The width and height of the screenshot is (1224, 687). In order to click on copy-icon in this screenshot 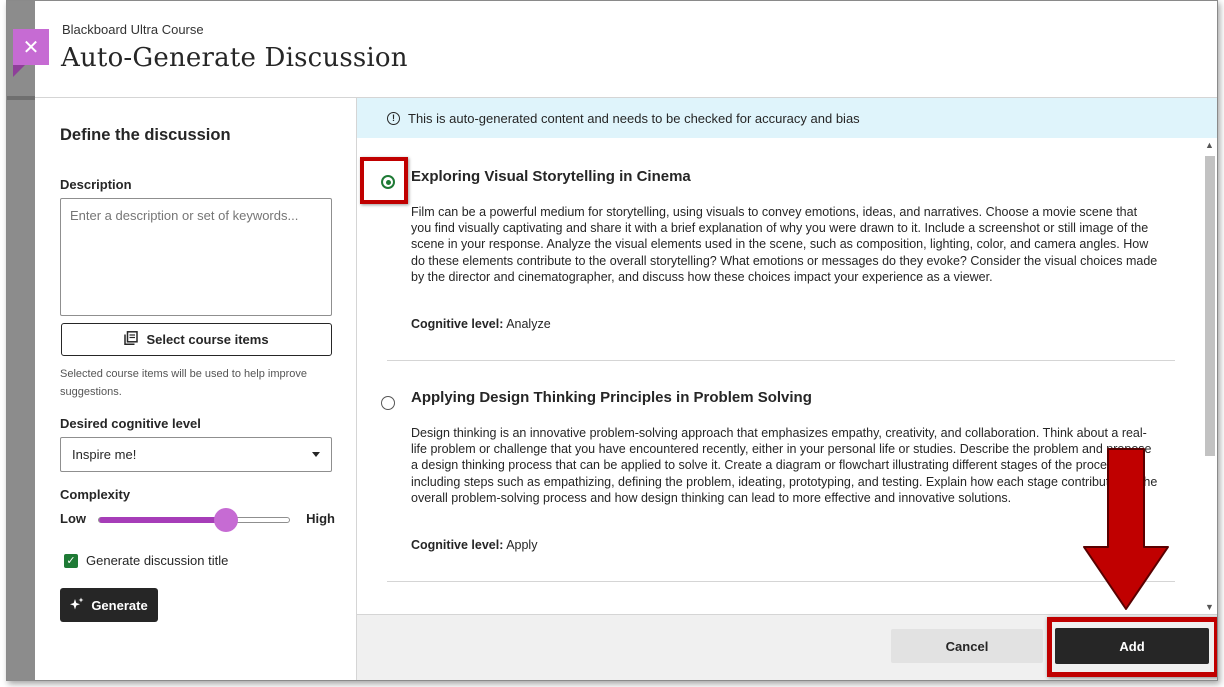, I will do `click(131, 339)`.